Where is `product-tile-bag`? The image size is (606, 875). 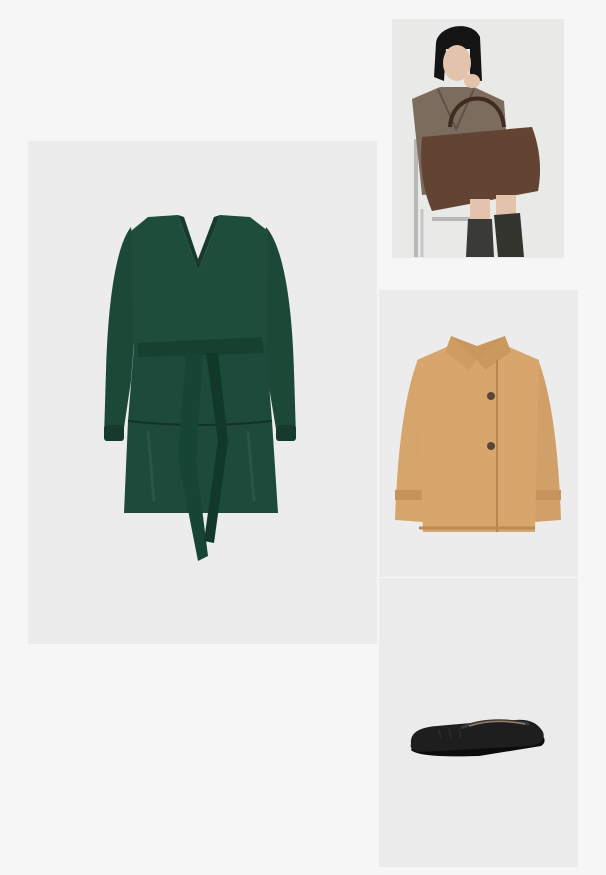 product-tile-bag is located at coordinates (478, 138).